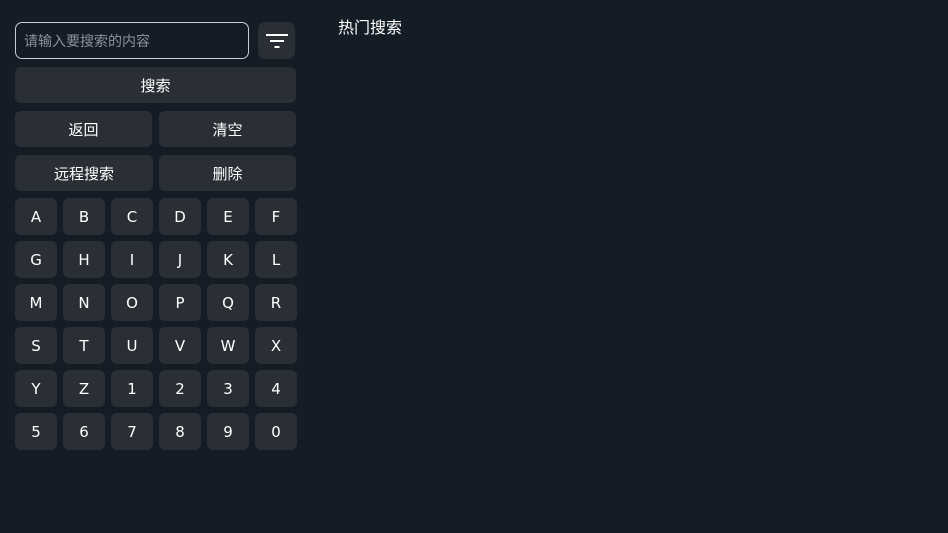  I want to click on key-t: T, so click(84, 345).